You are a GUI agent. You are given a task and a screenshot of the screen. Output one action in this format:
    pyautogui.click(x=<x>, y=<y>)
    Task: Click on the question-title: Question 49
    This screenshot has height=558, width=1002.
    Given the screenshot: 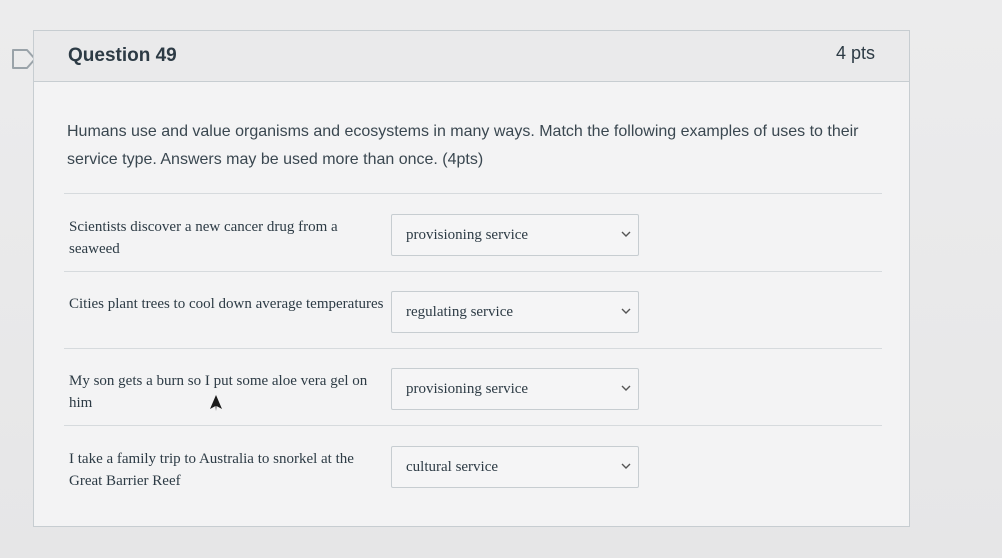 What is the action you would take?
    pyautogui.click(x=122, y=55)
    